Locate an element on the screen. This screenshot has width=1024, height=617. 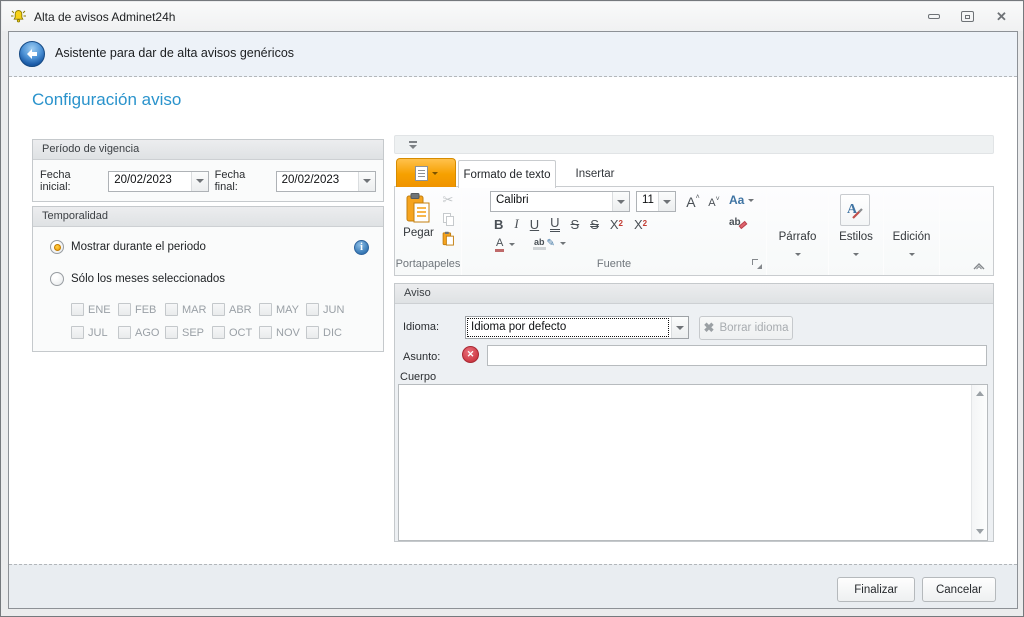
superscript-base: X is located at coordinates (614, 224).